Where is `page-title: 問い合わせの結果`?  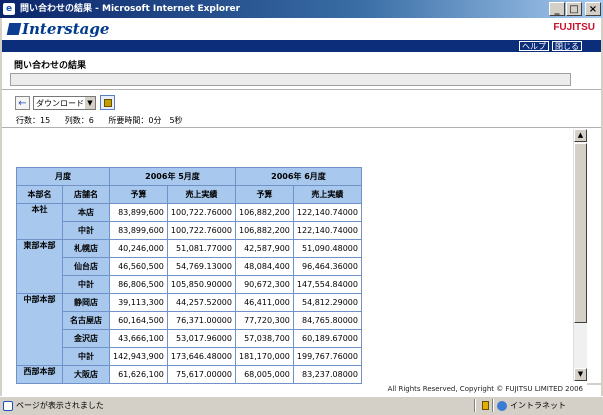 page-title: 問い合わせの結果 is located at coordinates (50, 66).